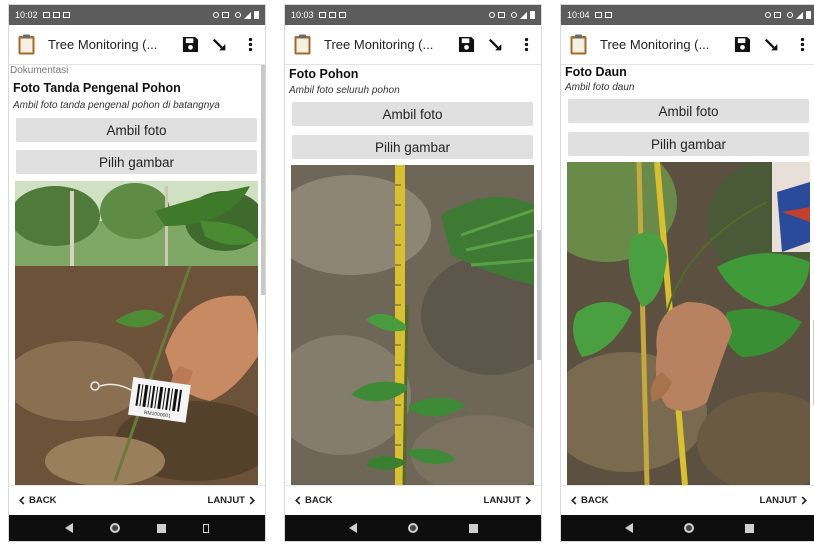 The image size is (814, 544). Describe the element at coordinates (578, 15) in the screenshot. I see `status-time: 10:04` at that location.